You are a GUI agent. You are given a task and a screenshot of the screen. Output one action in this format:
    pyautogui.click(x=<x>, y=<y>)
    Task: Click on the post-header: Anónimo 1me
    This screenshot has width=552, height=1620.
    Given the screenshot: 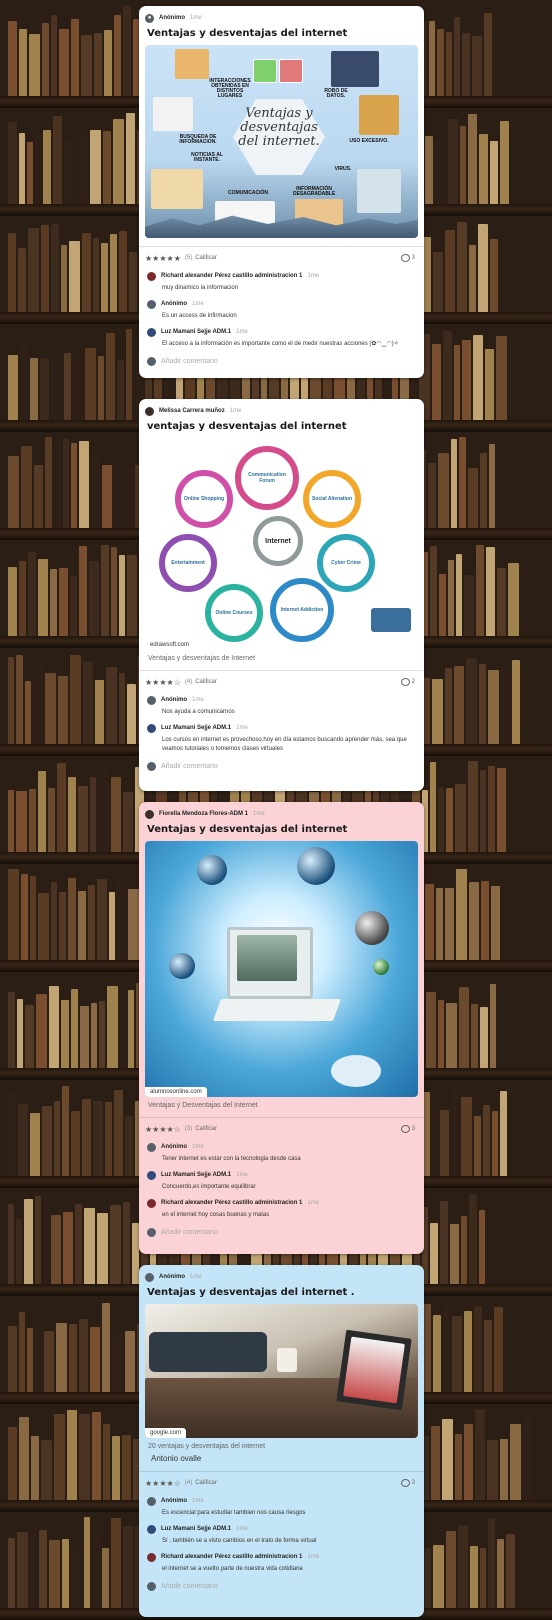 What is the action you would take?
    pyautogui.click(x=281, y=1277)
    